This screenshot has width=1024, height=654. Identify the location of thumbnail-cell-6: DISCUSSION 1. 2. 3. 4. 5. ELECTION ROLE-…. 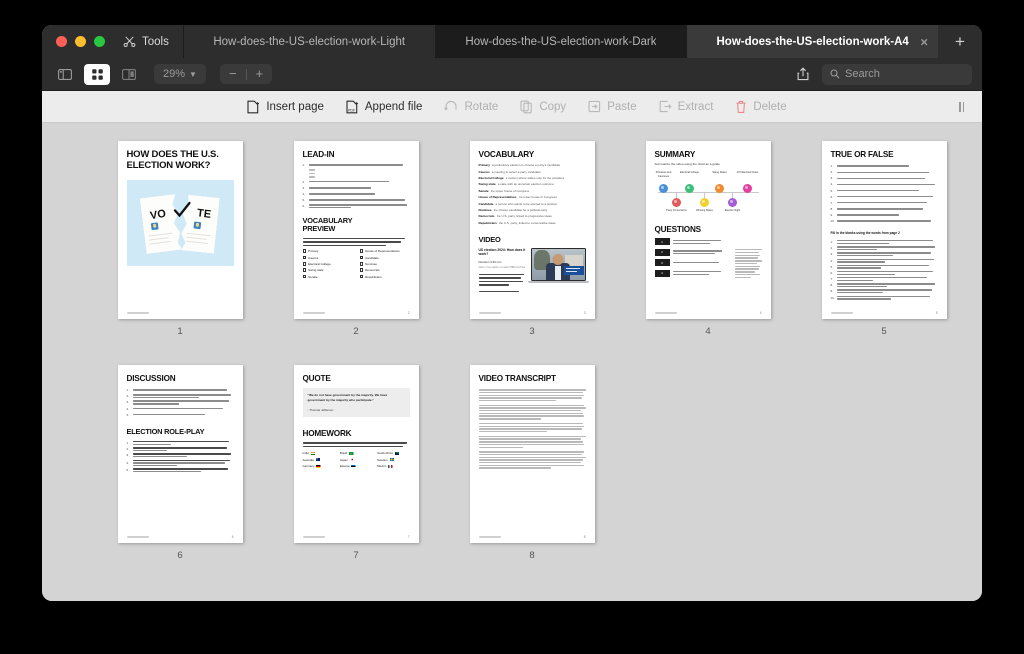
(180, 465).